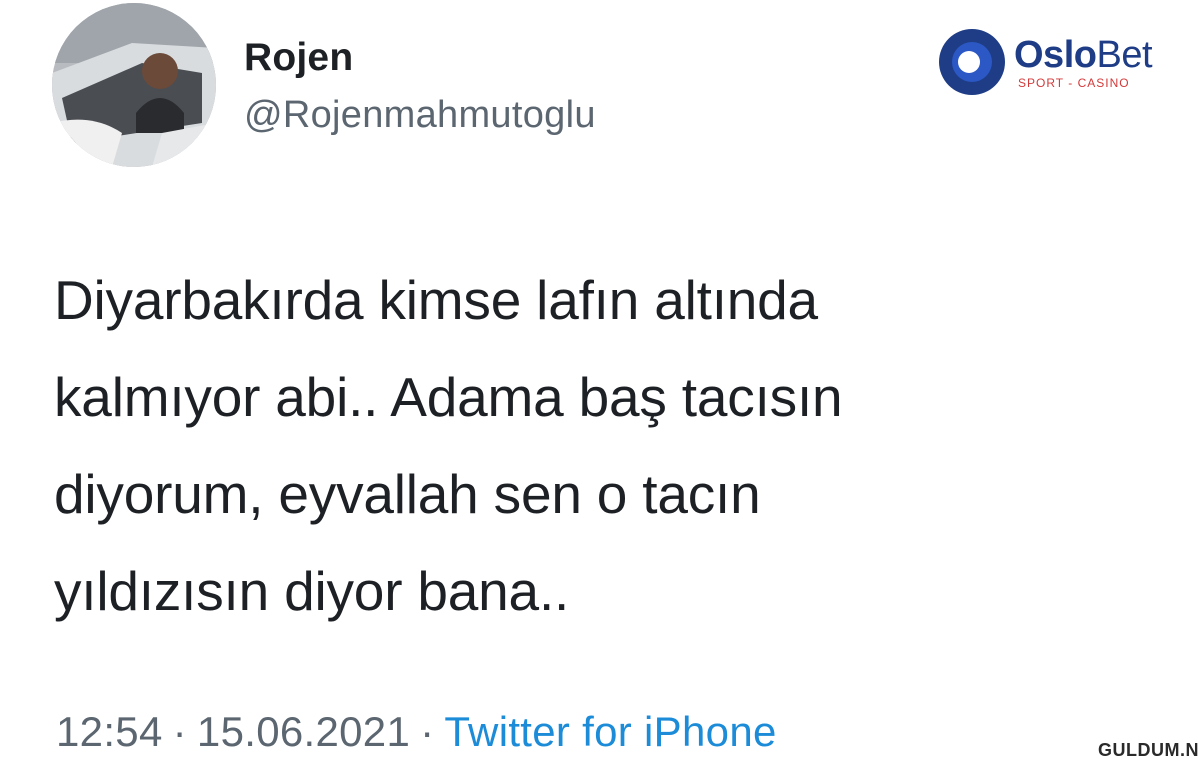 The height and width of the screenshot is (765, 1200). Describe the element at coordinates (448, 397) in the screenshot. I see `tweet-line: kalmıyor abi.. Adama baş tacısın` at that location.